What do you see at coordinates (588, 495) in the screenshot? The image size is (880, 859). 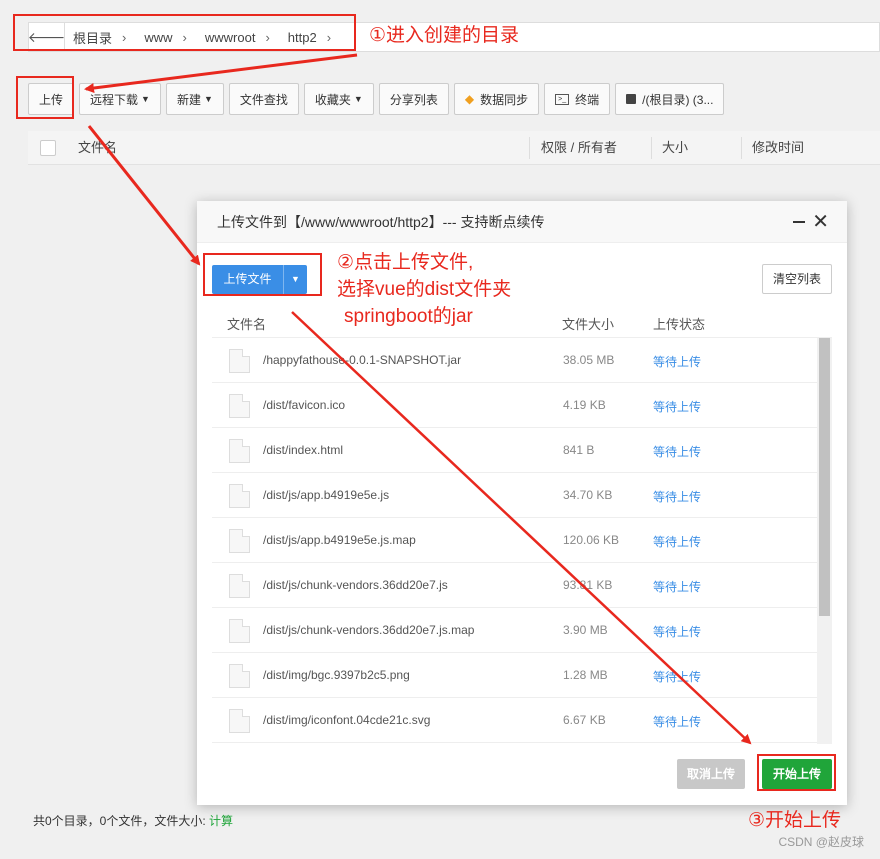 I see `file-size: 34.70 KB` at bounding box center [588, 495].